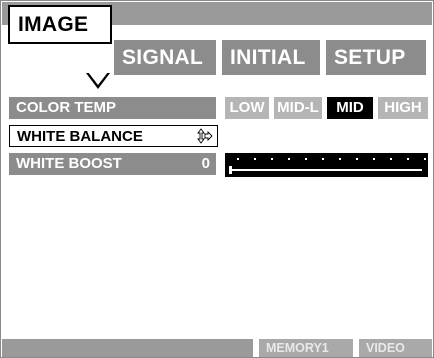 The image size is (434, 358). I want to click on tab-initial: INITIAL, so click(271, 57).